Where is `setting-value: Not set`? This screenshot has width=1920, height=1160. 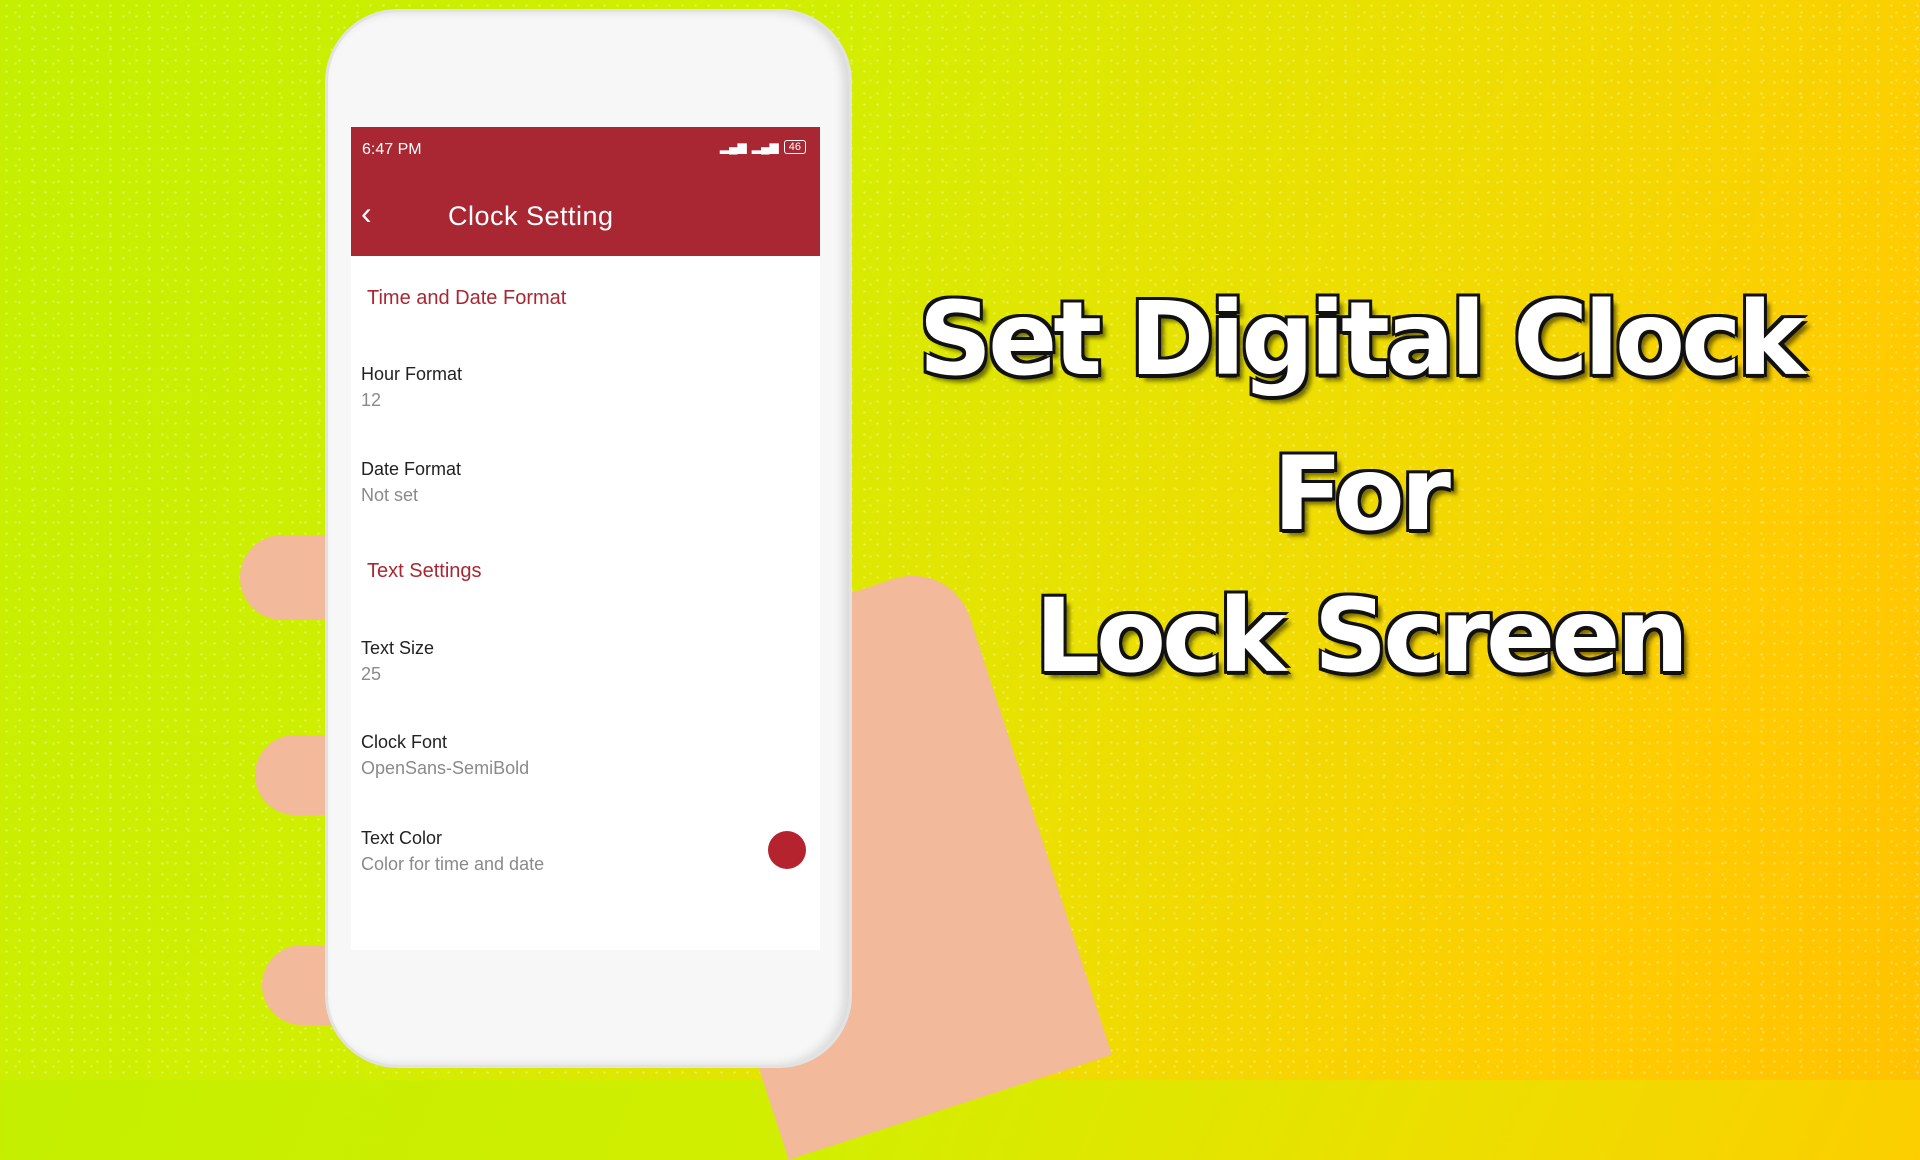 setting-value: Not set is located at coordinates (390, 495).